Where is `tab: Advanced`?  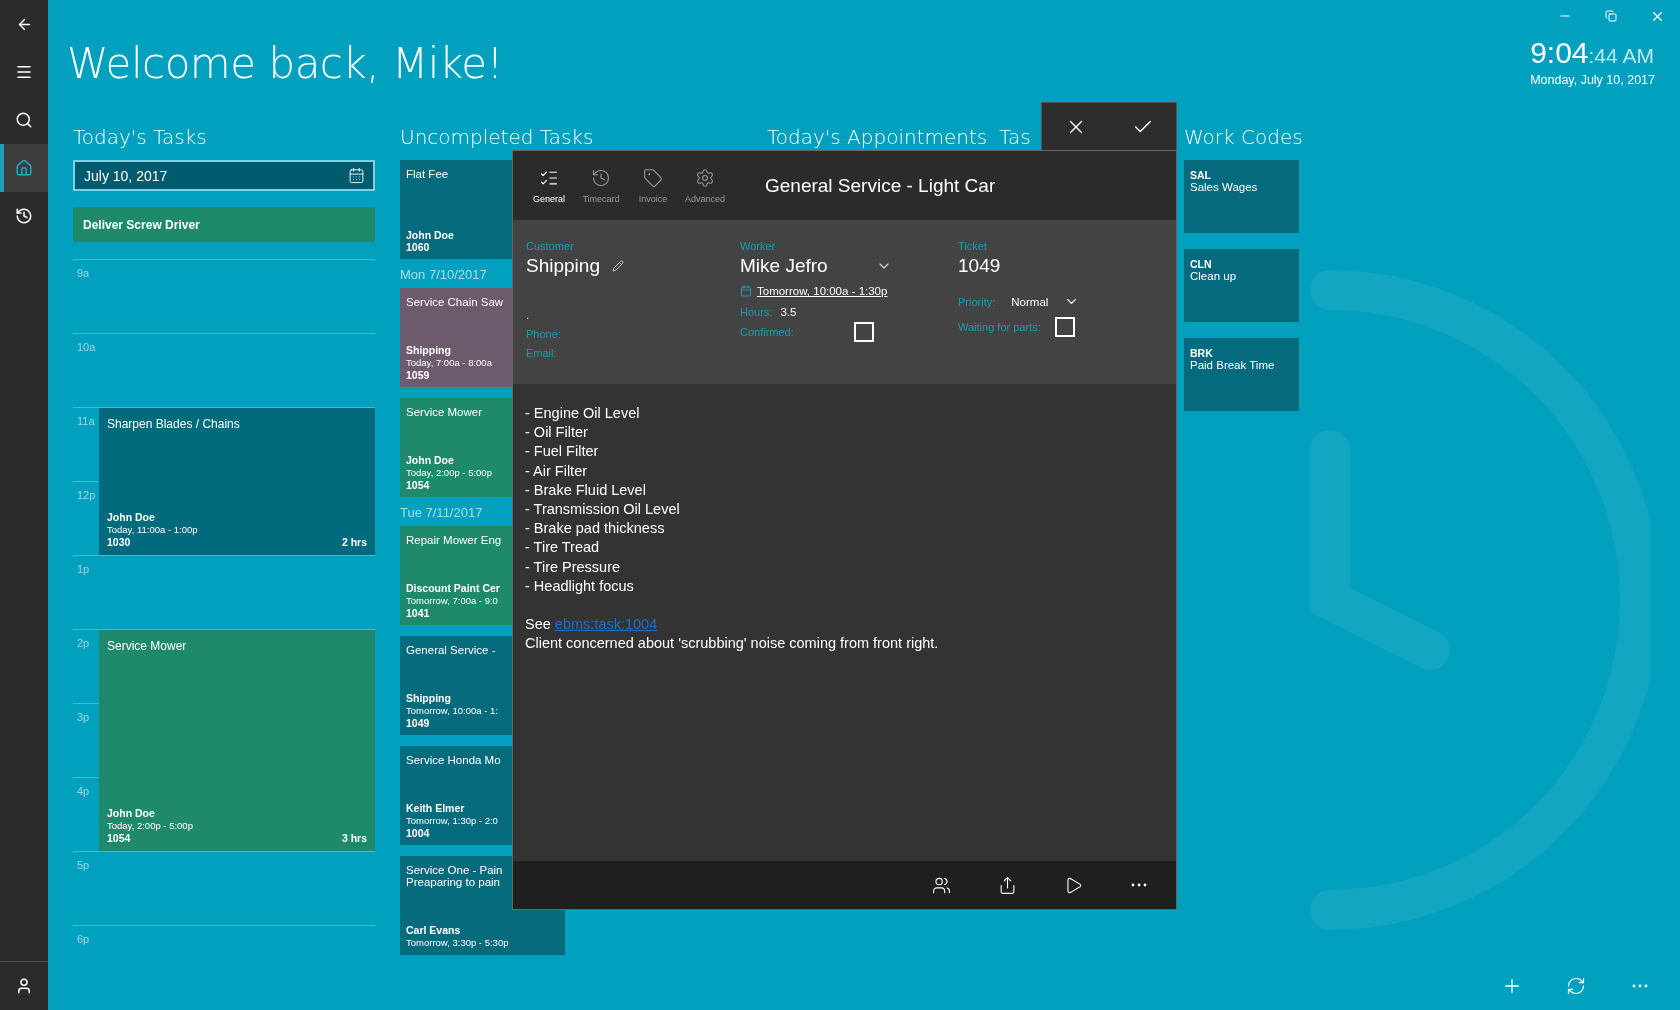
tab: Advanced is located at coordinates (705, 185).